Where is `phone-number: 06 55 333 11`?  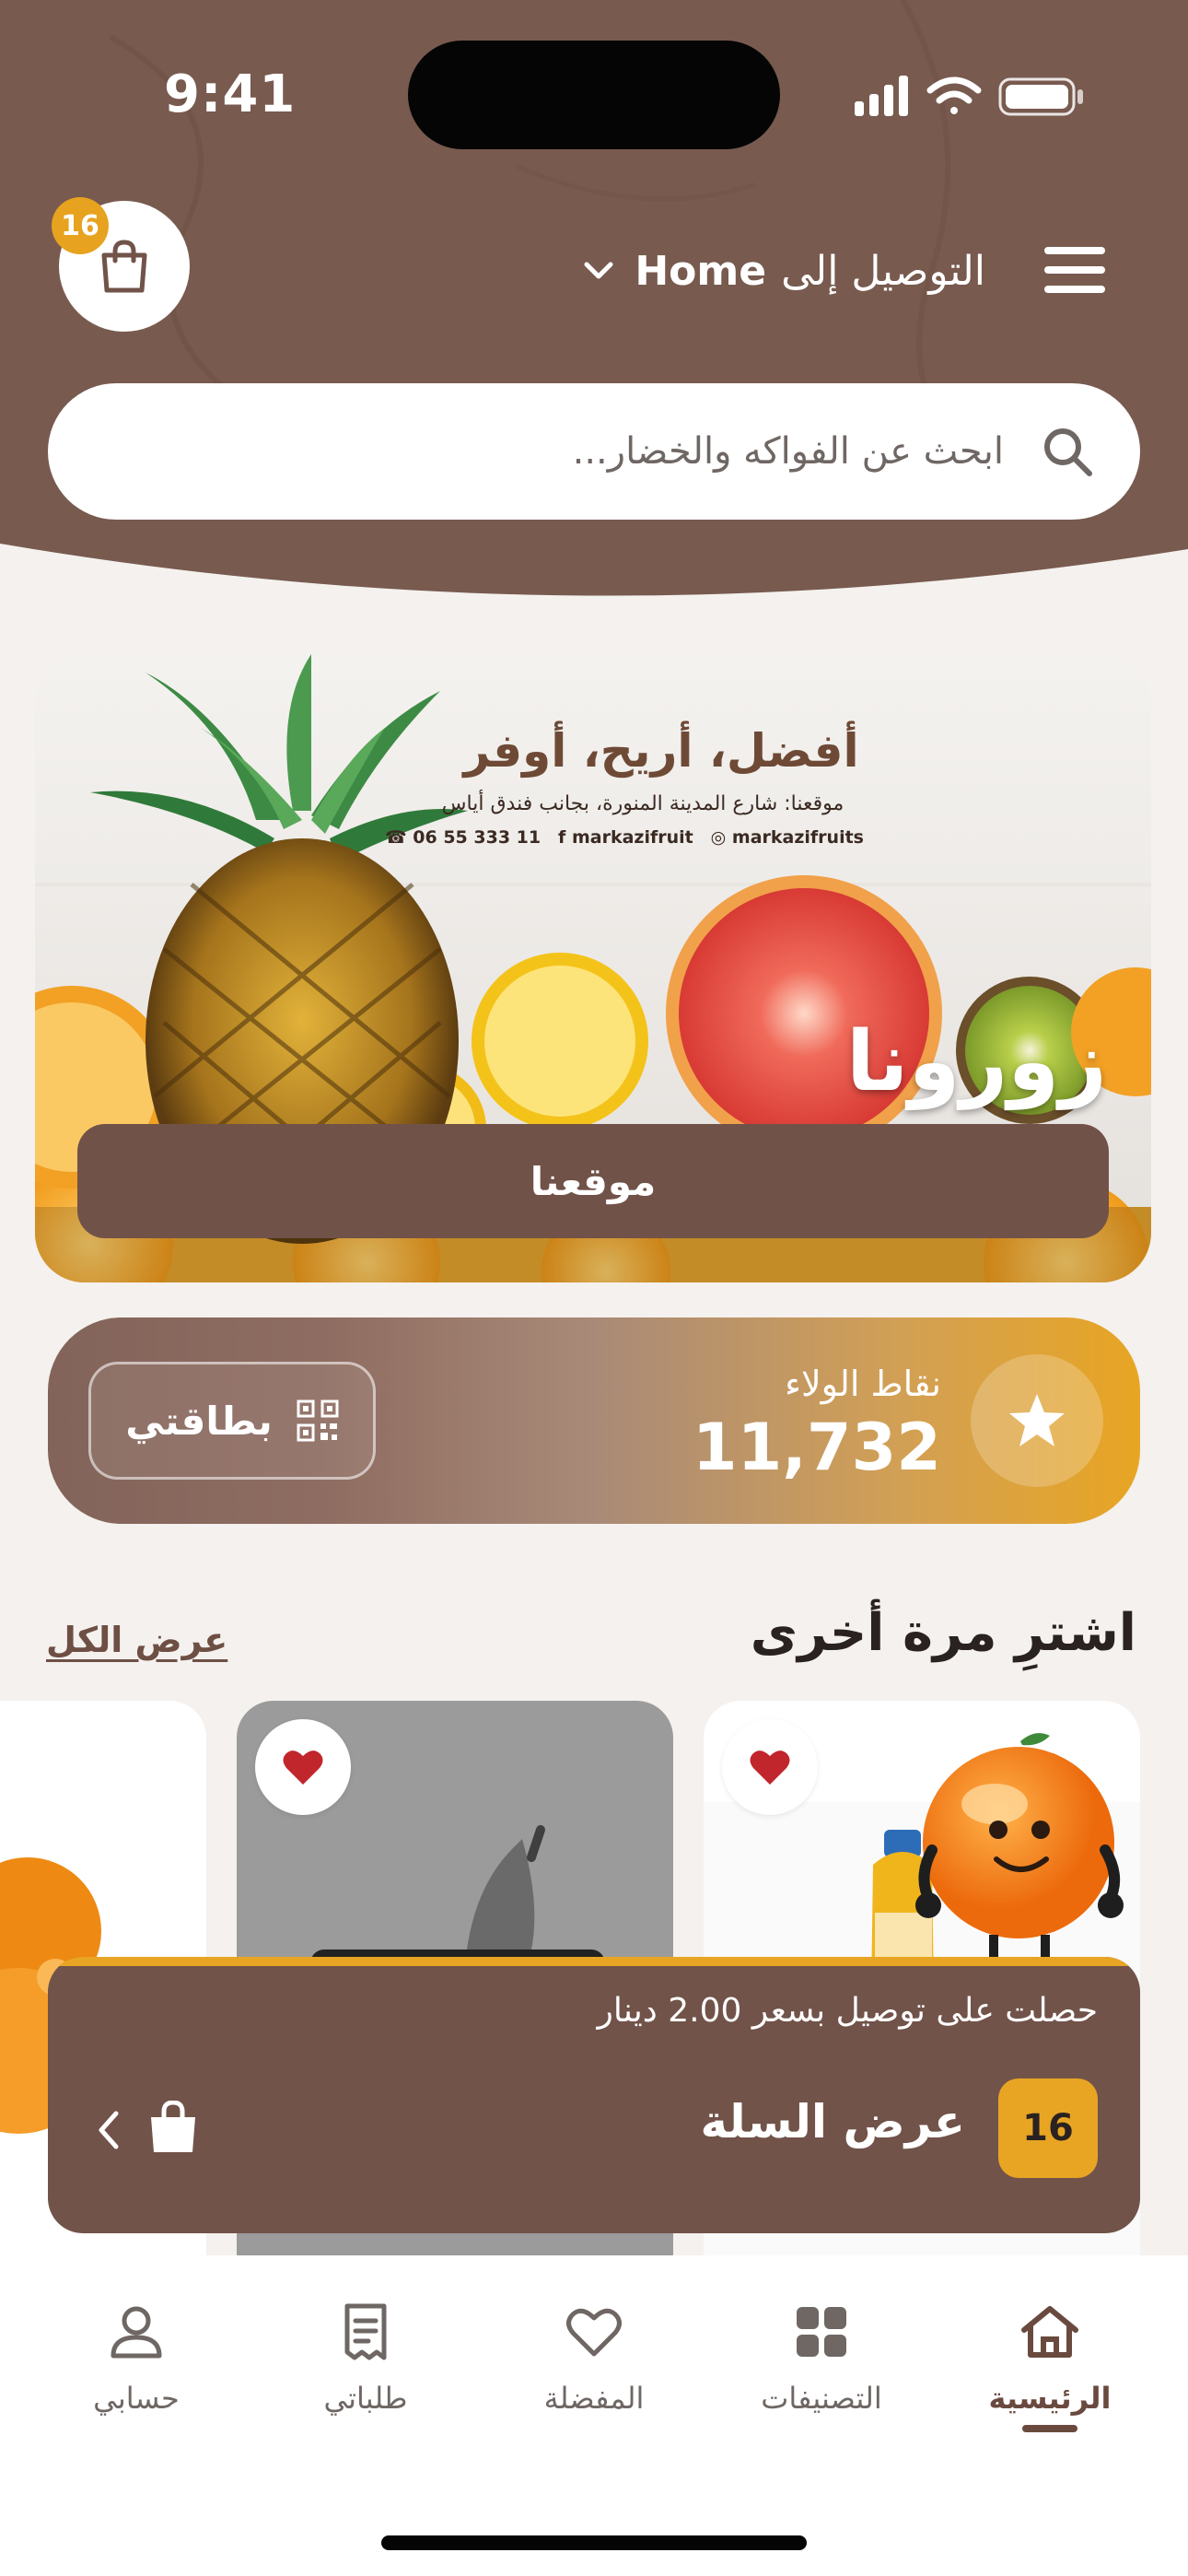 phone-number: 06 55 333 11 is located at coordinates (477, 837).